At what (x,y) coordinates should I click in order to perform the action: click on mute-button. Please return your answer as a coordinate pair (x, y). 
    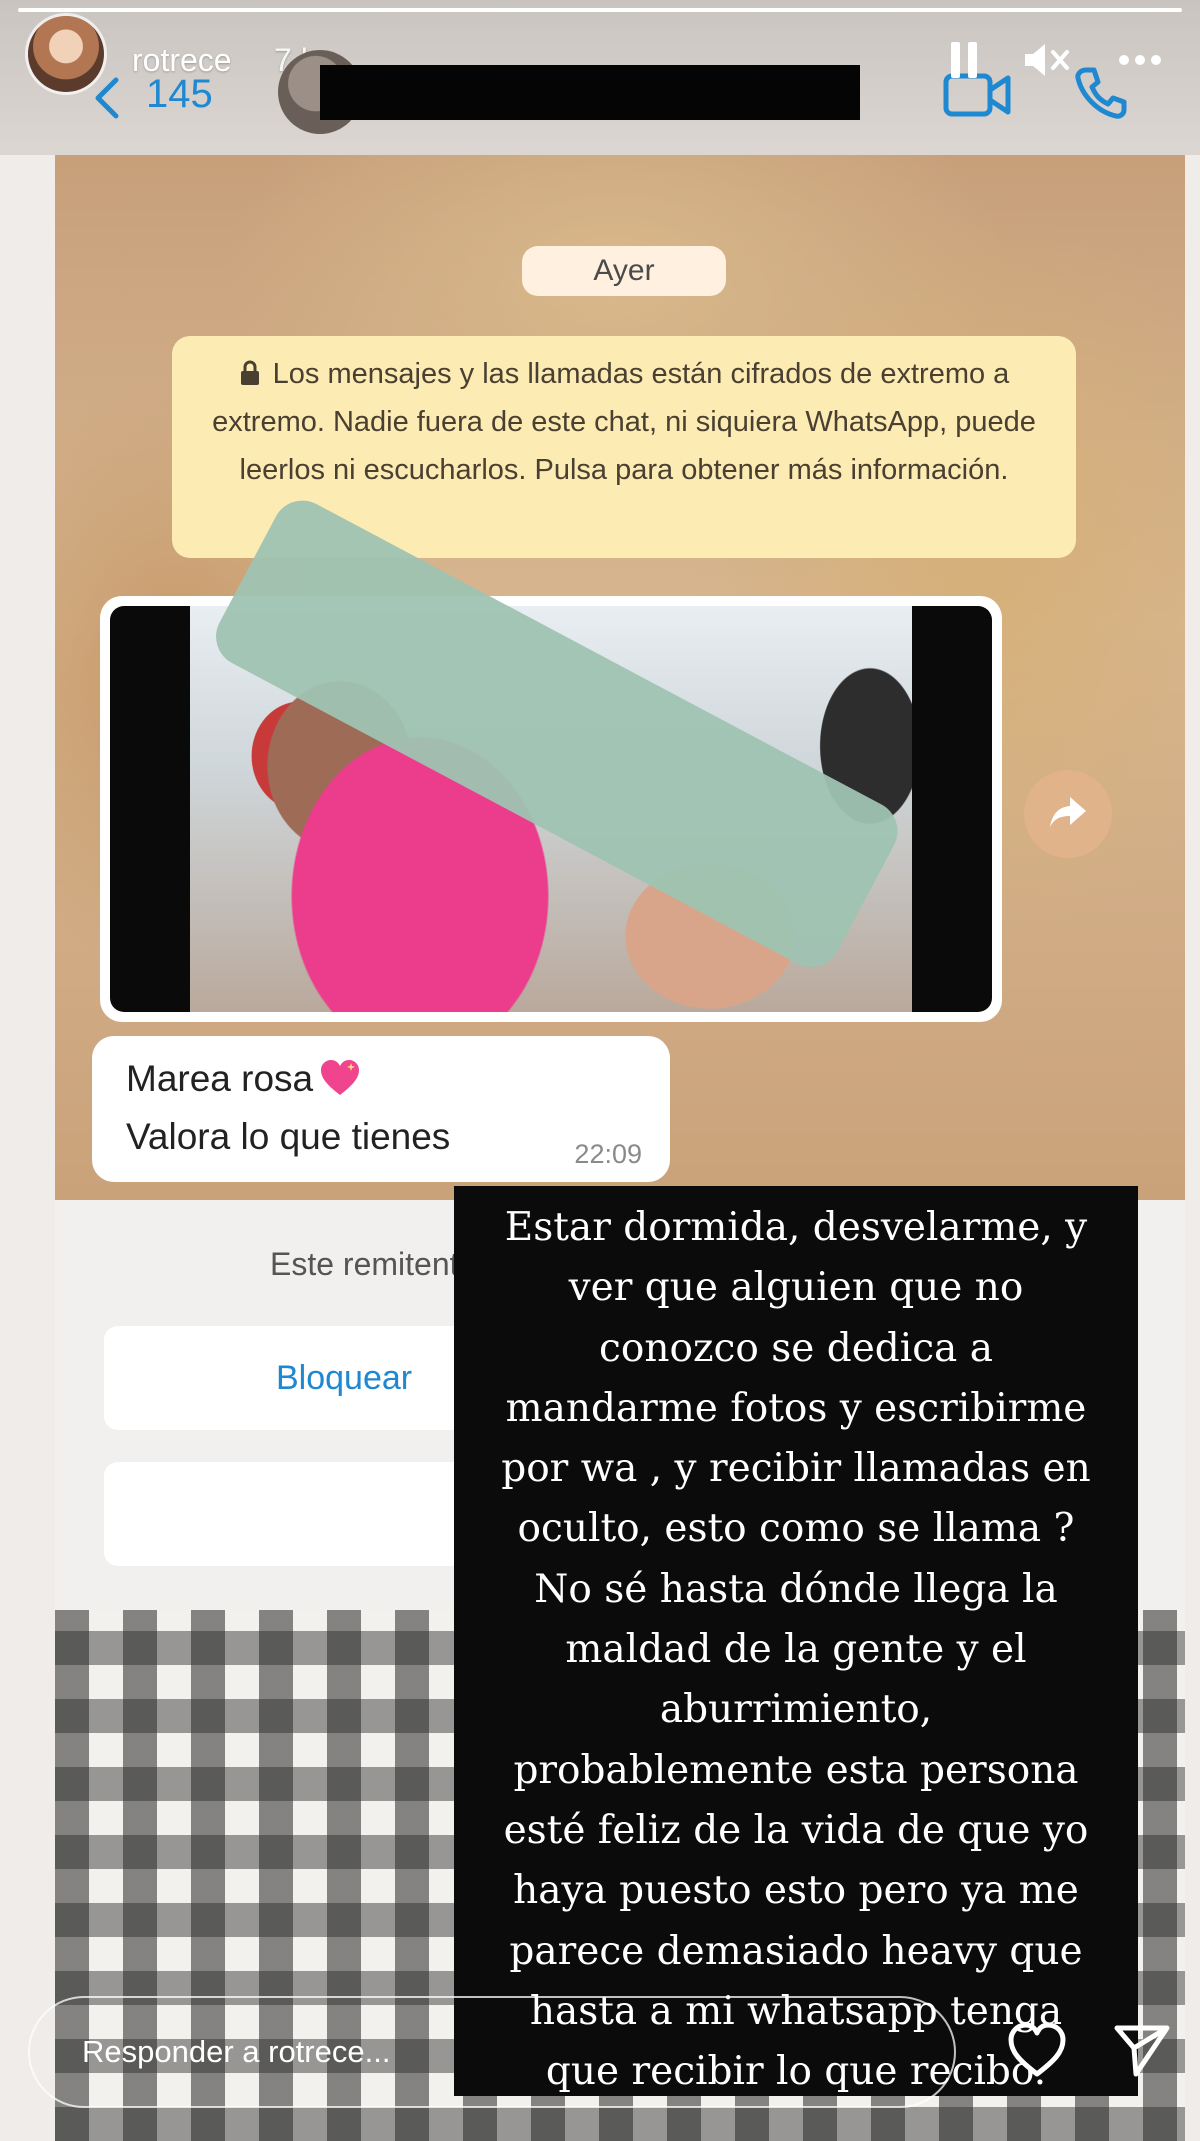
    Looking at the image, I should click on (1046, 60).